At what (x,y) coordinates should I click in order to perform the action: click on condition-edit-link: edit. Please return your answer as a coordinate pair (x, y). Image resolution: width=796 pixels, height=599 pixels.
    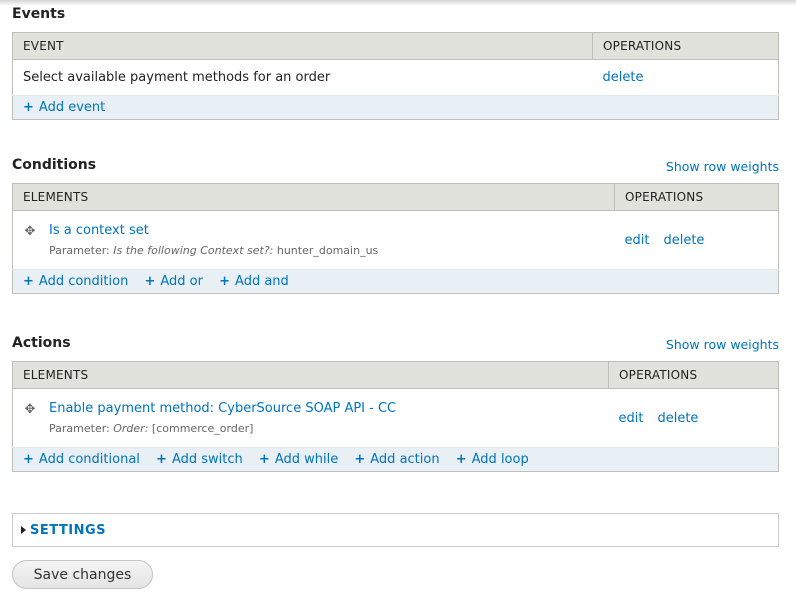
    Looking at the image, I should click on (637, 240).